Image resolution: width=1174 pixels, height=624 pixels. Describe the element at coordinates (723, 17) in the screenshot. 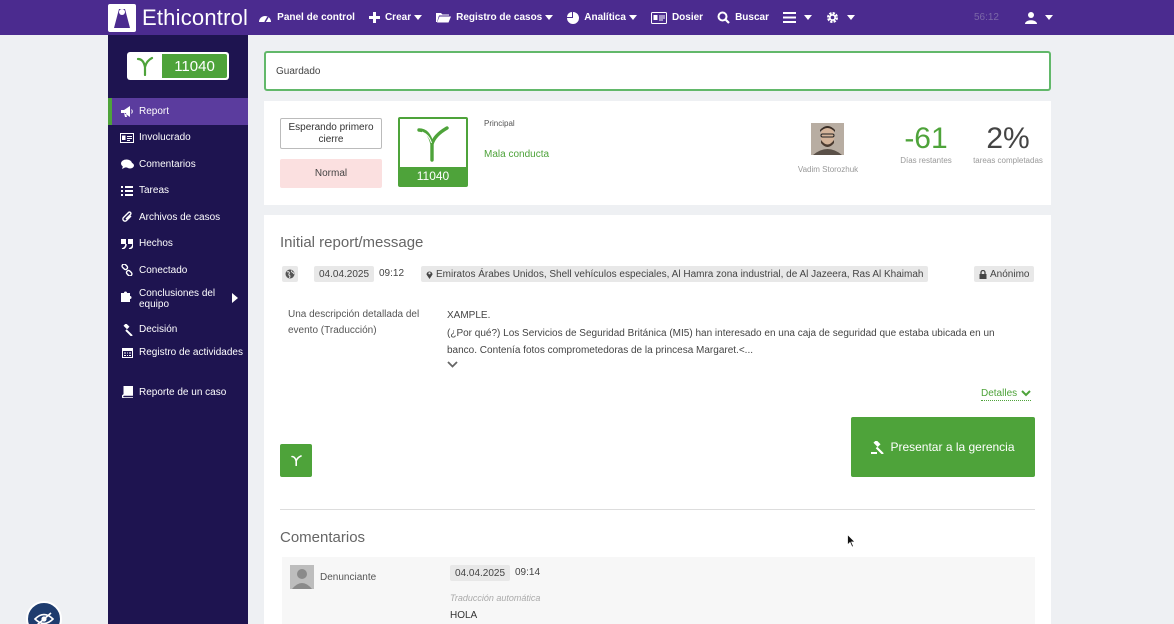

I see `search-icon` at that location.